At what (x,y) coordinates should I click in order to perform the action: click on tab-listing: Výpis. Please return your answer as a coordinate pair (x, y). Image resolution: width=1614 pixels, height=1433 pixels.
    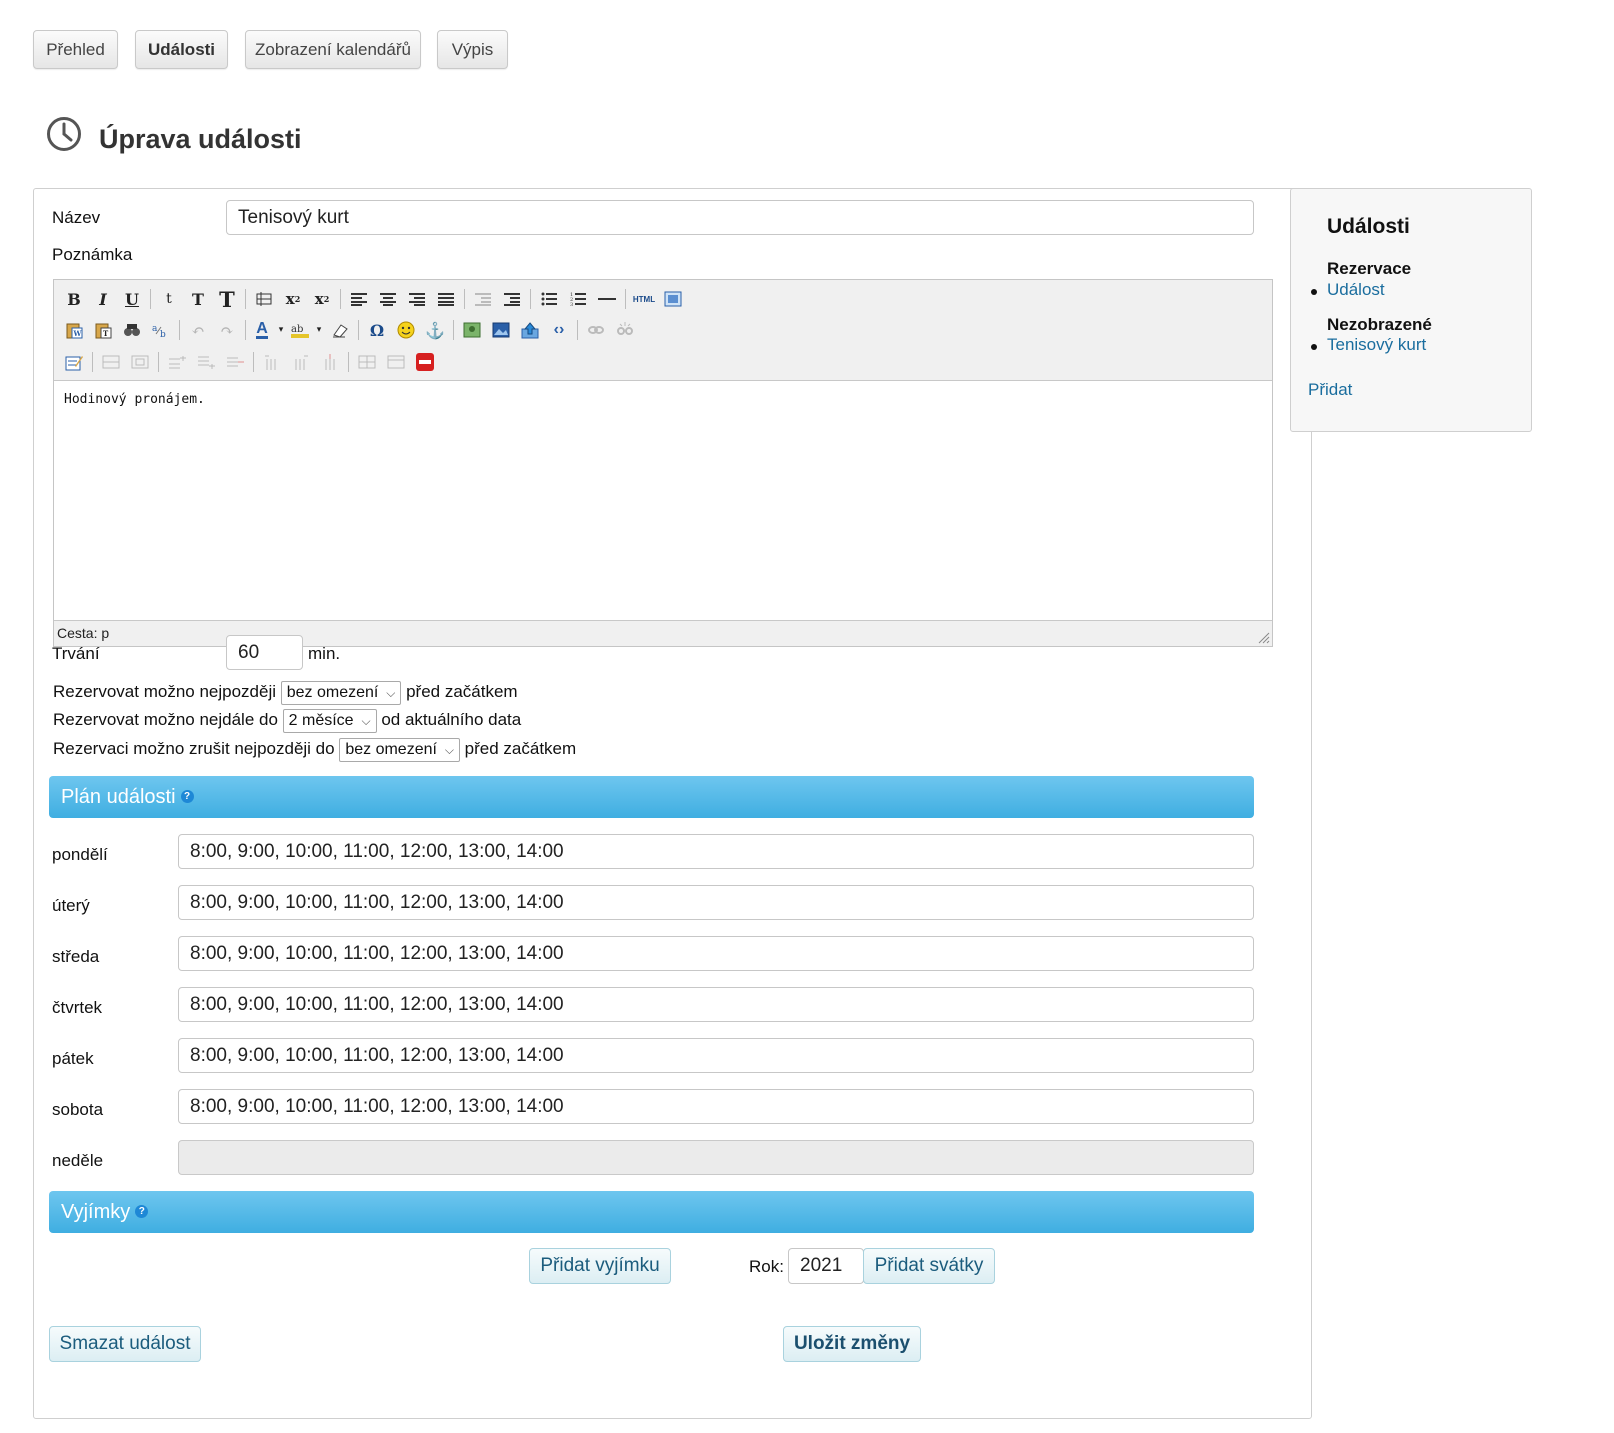
    Looking at the image, I should click on (472, 49).